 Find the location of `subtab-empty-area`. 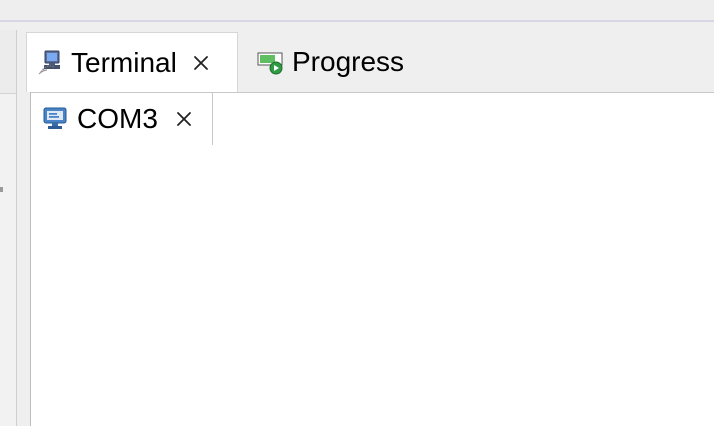

subtab-empty-area is located at coordinates (463, 118).